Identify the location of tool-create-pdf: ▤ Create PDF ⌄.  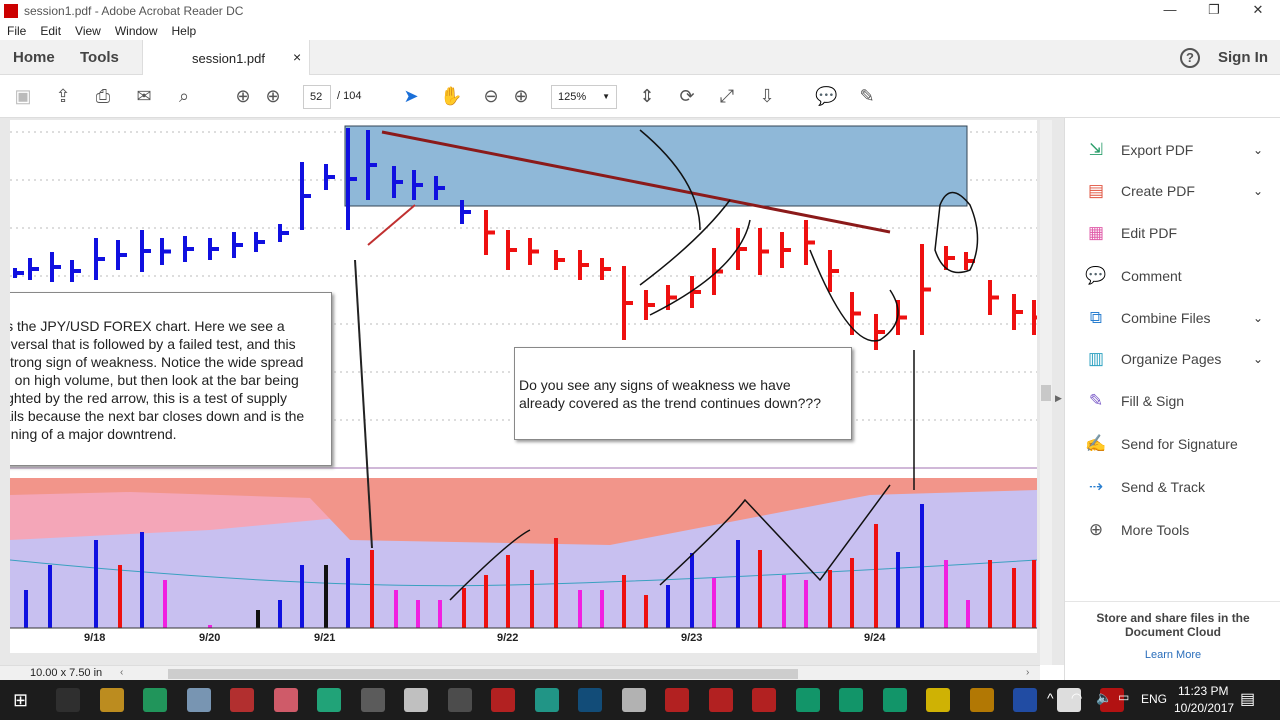
(1174, 191).